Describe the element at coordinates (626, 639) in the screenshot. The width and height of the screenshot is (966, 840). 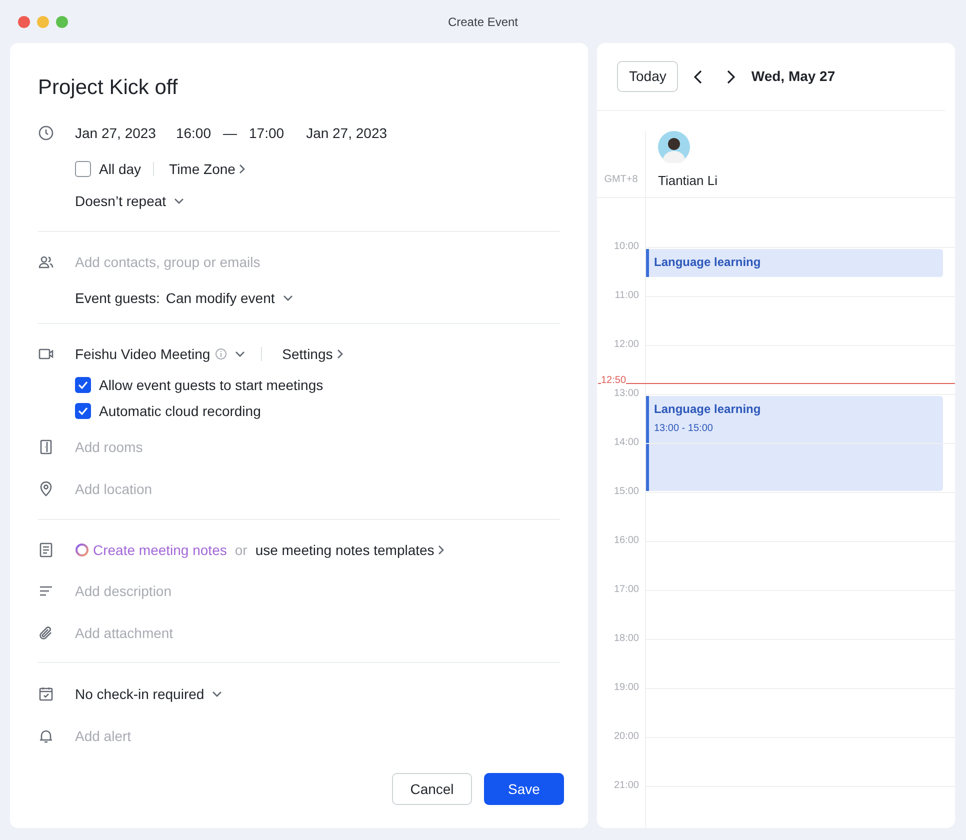
I see `hour-label: 18:00` at that location.